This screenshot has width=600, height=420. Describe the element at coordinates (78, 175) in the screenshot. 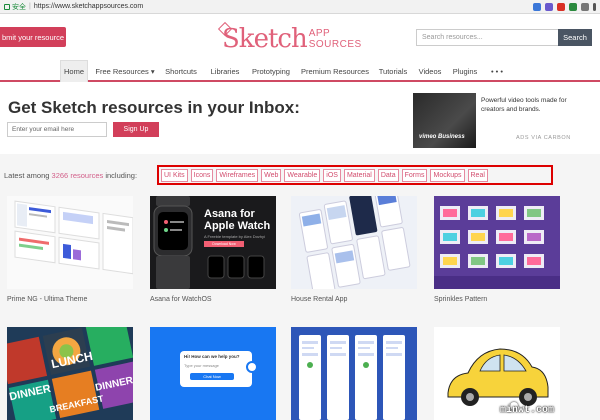

I see `resource-count-link: 3266 resources` at that location.